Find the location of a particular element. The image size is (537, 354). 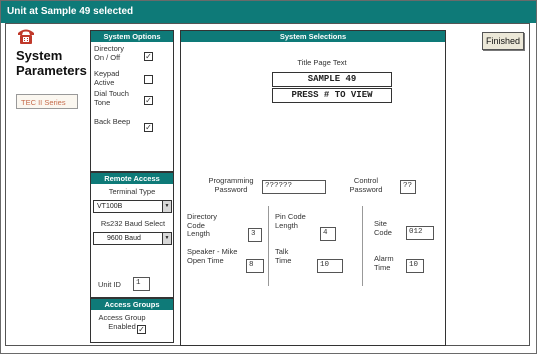

directory-onoff-checkbox: ✓ is located at coordinates (148, 56).